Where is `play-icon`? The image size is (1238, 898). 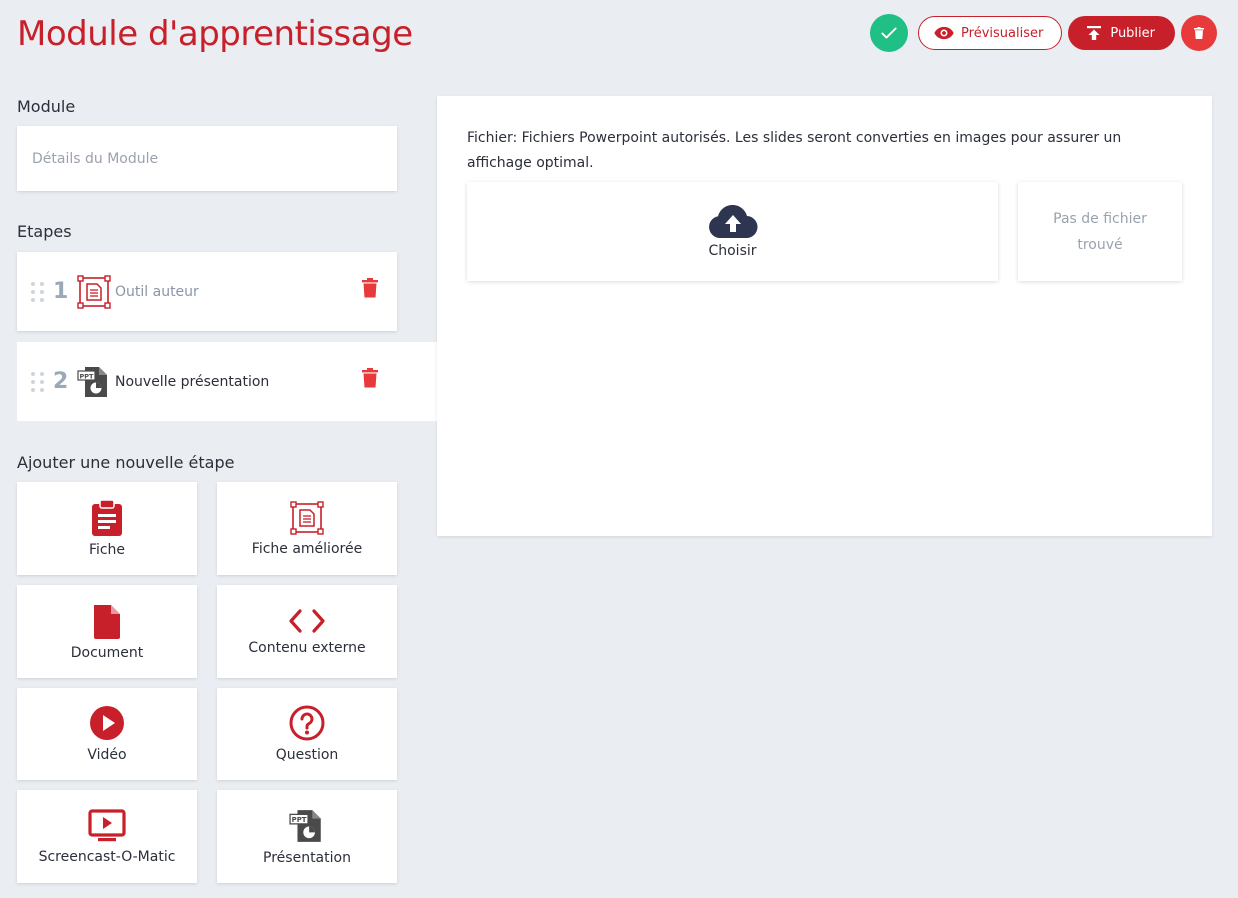 play-icon is located at coordinates (107, 723).